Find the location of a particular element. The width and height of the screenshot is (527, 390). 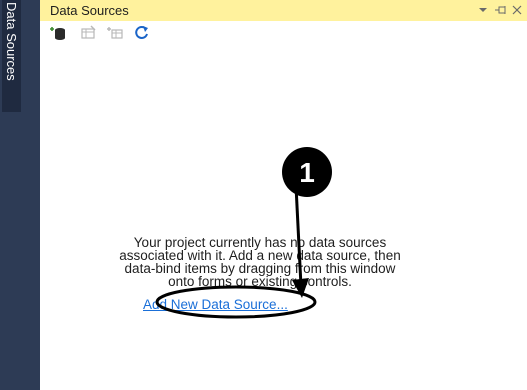

edit-dataset-icon is located at coordinates (88, 33).